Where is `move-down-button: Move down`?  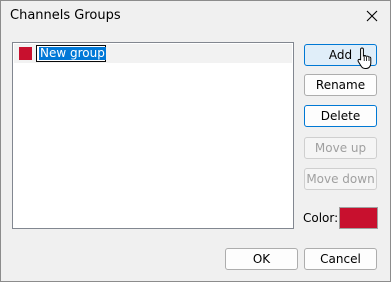
move-down-button: Move down is located at coordinates (340, 179).